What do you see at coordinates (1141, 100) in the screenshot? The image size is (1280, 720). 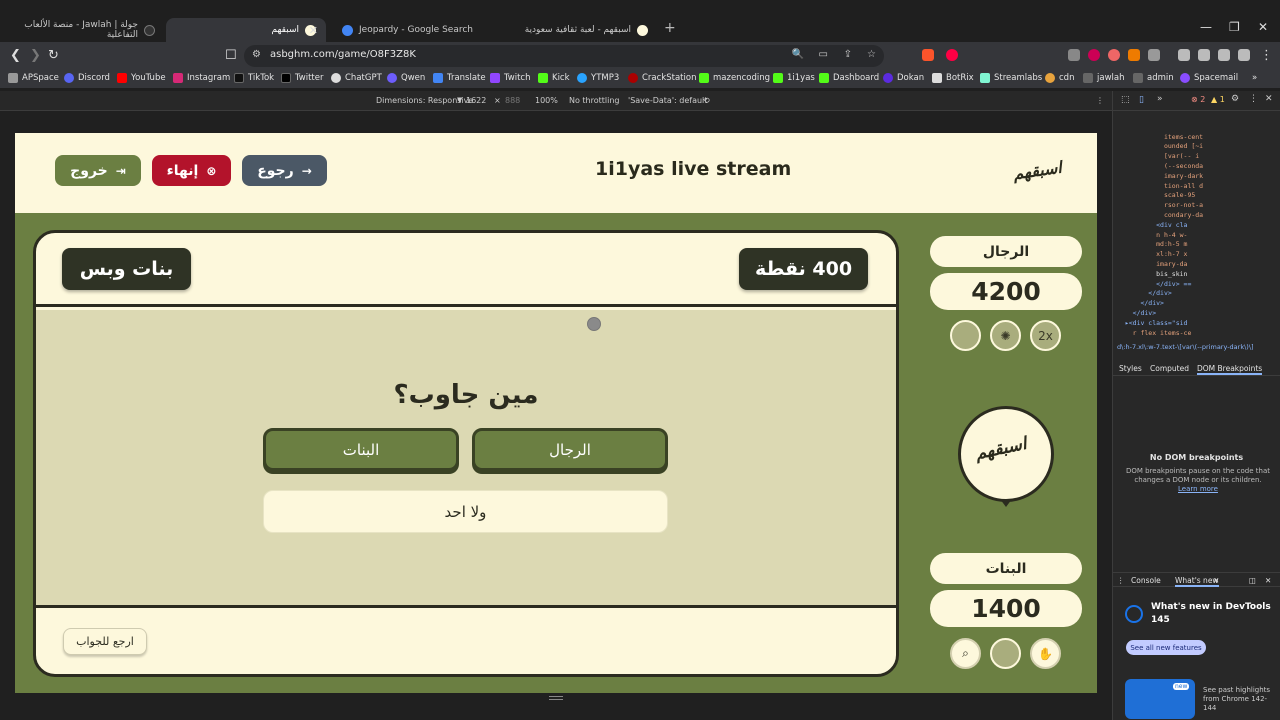 I see `device-toggle-icon: ▯` at bounding box center [1141, 100].